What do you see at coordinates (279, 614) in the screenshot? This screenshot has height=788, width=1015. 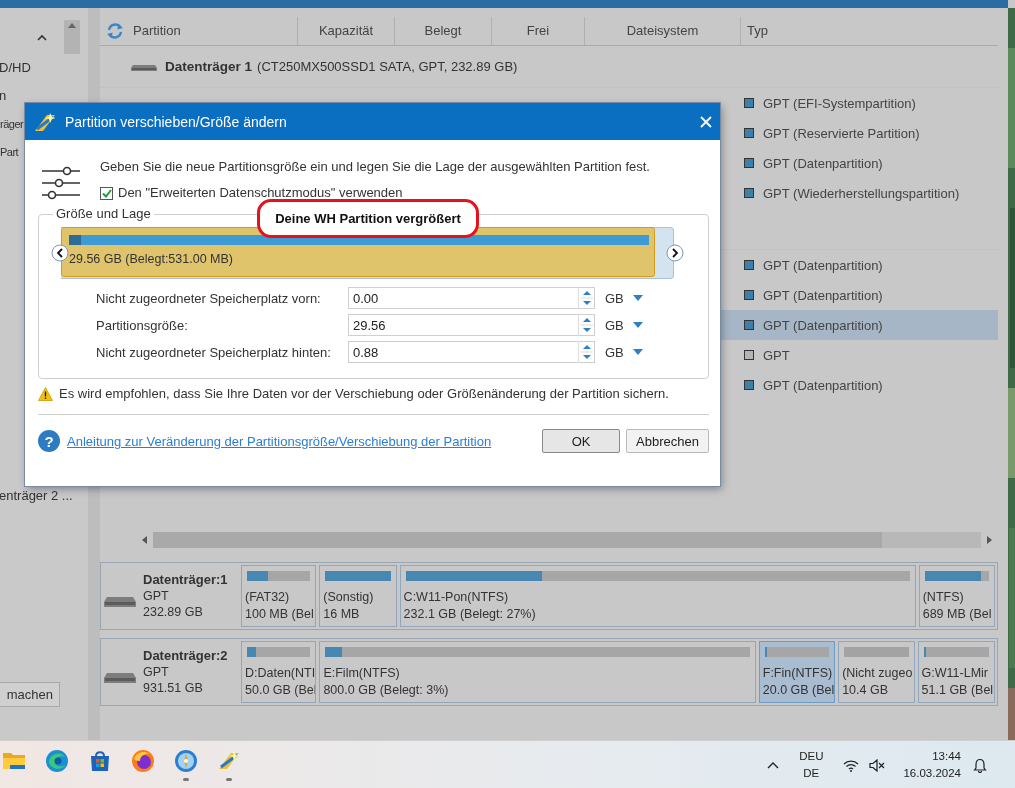 I see `partition-size: 100 MB (Bel` at bounding box center [279, 614].